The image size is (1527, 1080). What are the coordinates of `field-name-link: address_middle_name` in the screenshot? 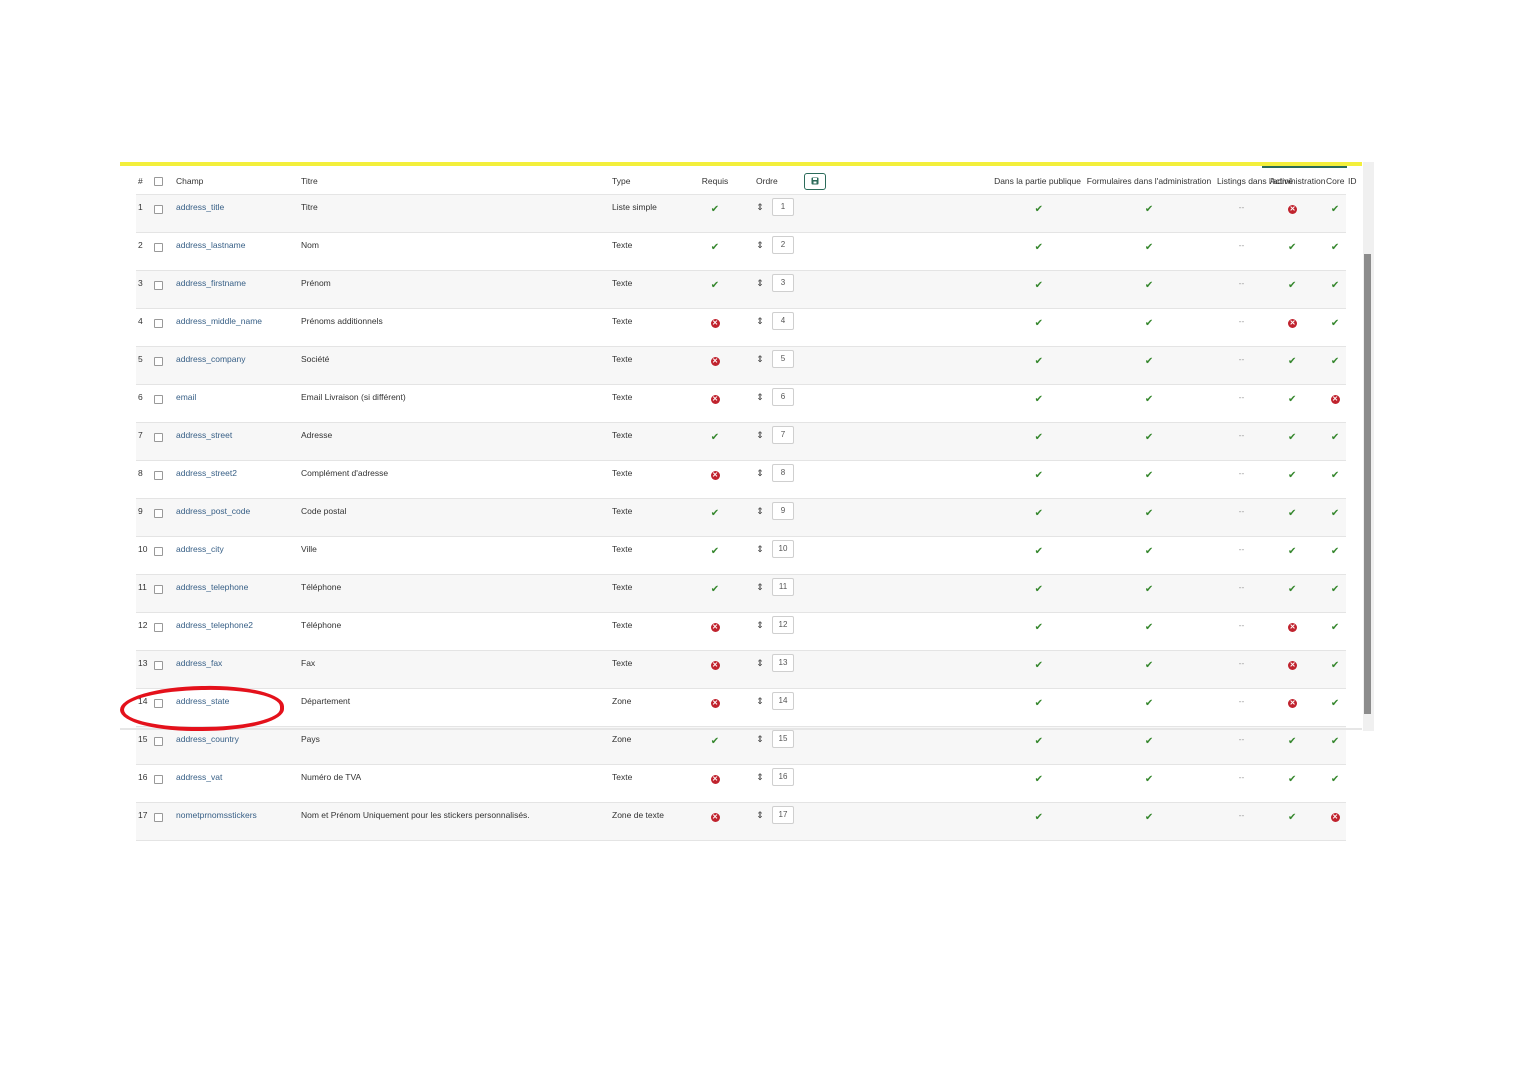 It's located at (219, 321).